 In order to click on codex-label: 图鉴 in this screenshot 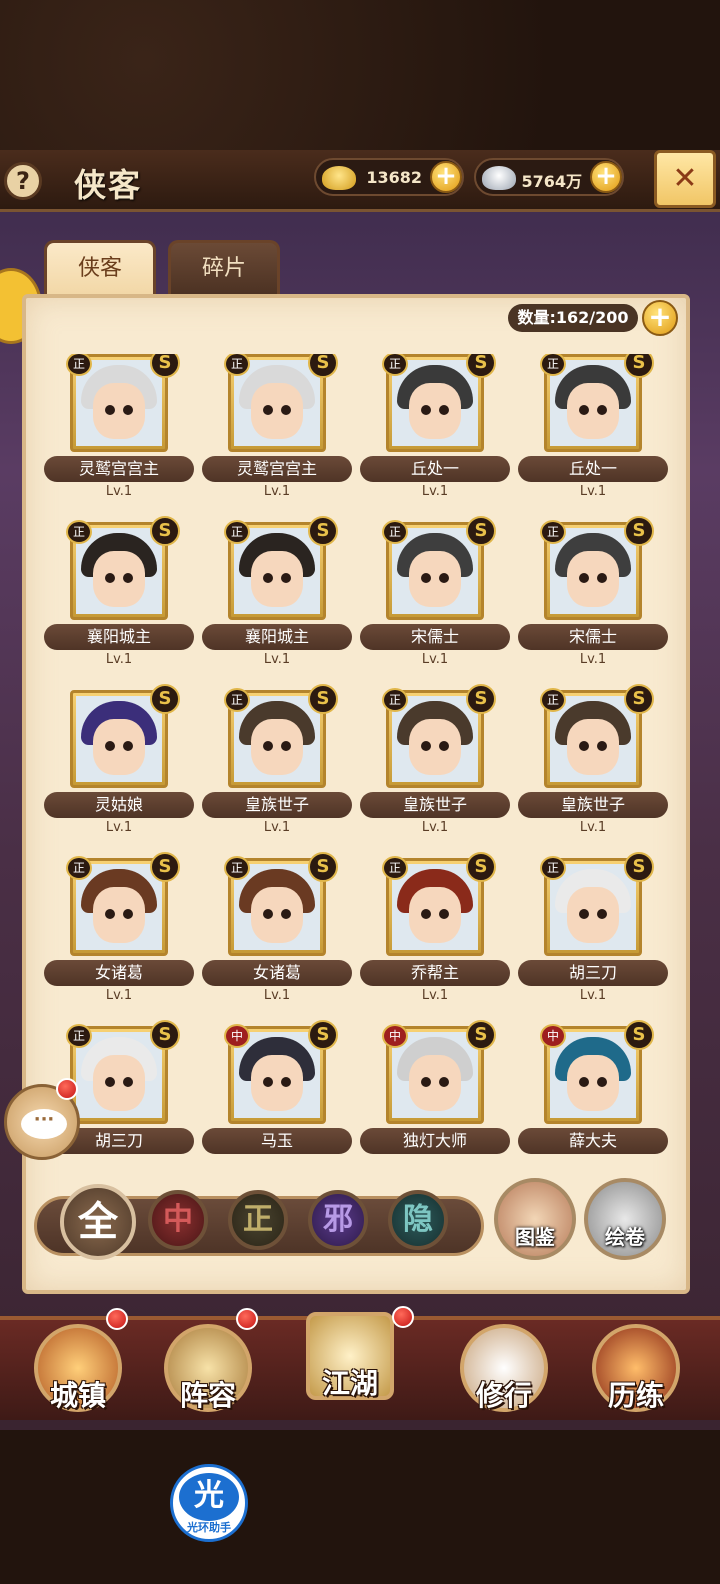, I will do `click(535, 1237)`.